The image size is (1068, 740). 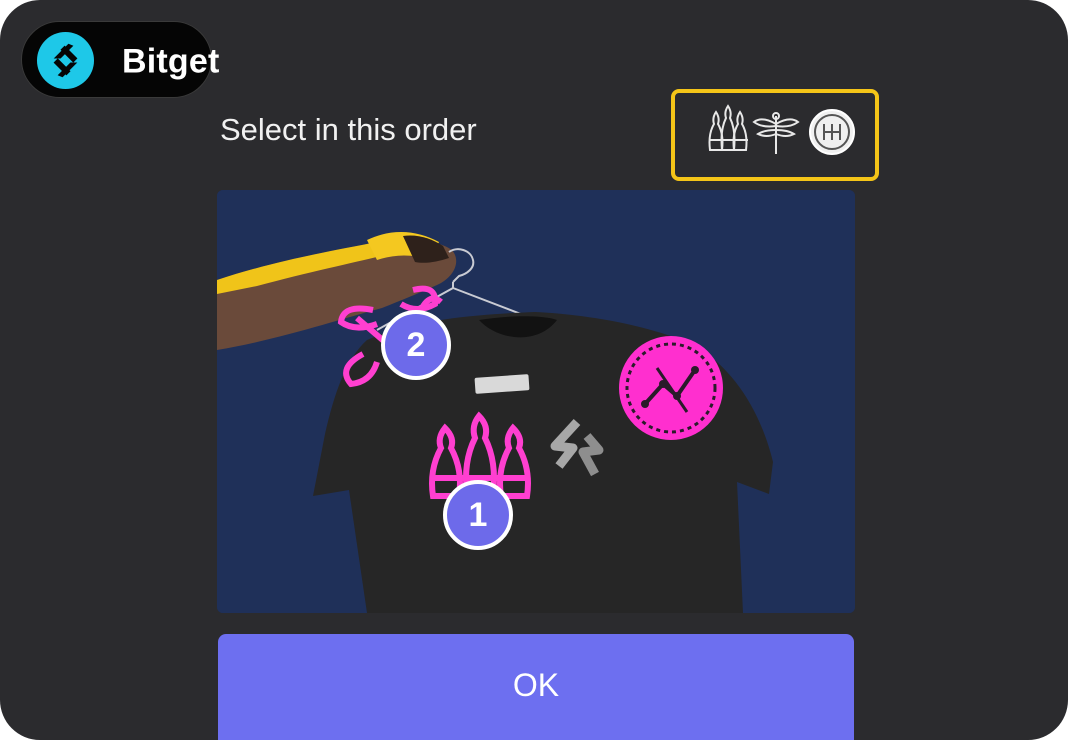 What do you see at coordinates (478, 515) in the screenshot?
I see `selection-badge-1: 1` at bounding box center [478, 515].